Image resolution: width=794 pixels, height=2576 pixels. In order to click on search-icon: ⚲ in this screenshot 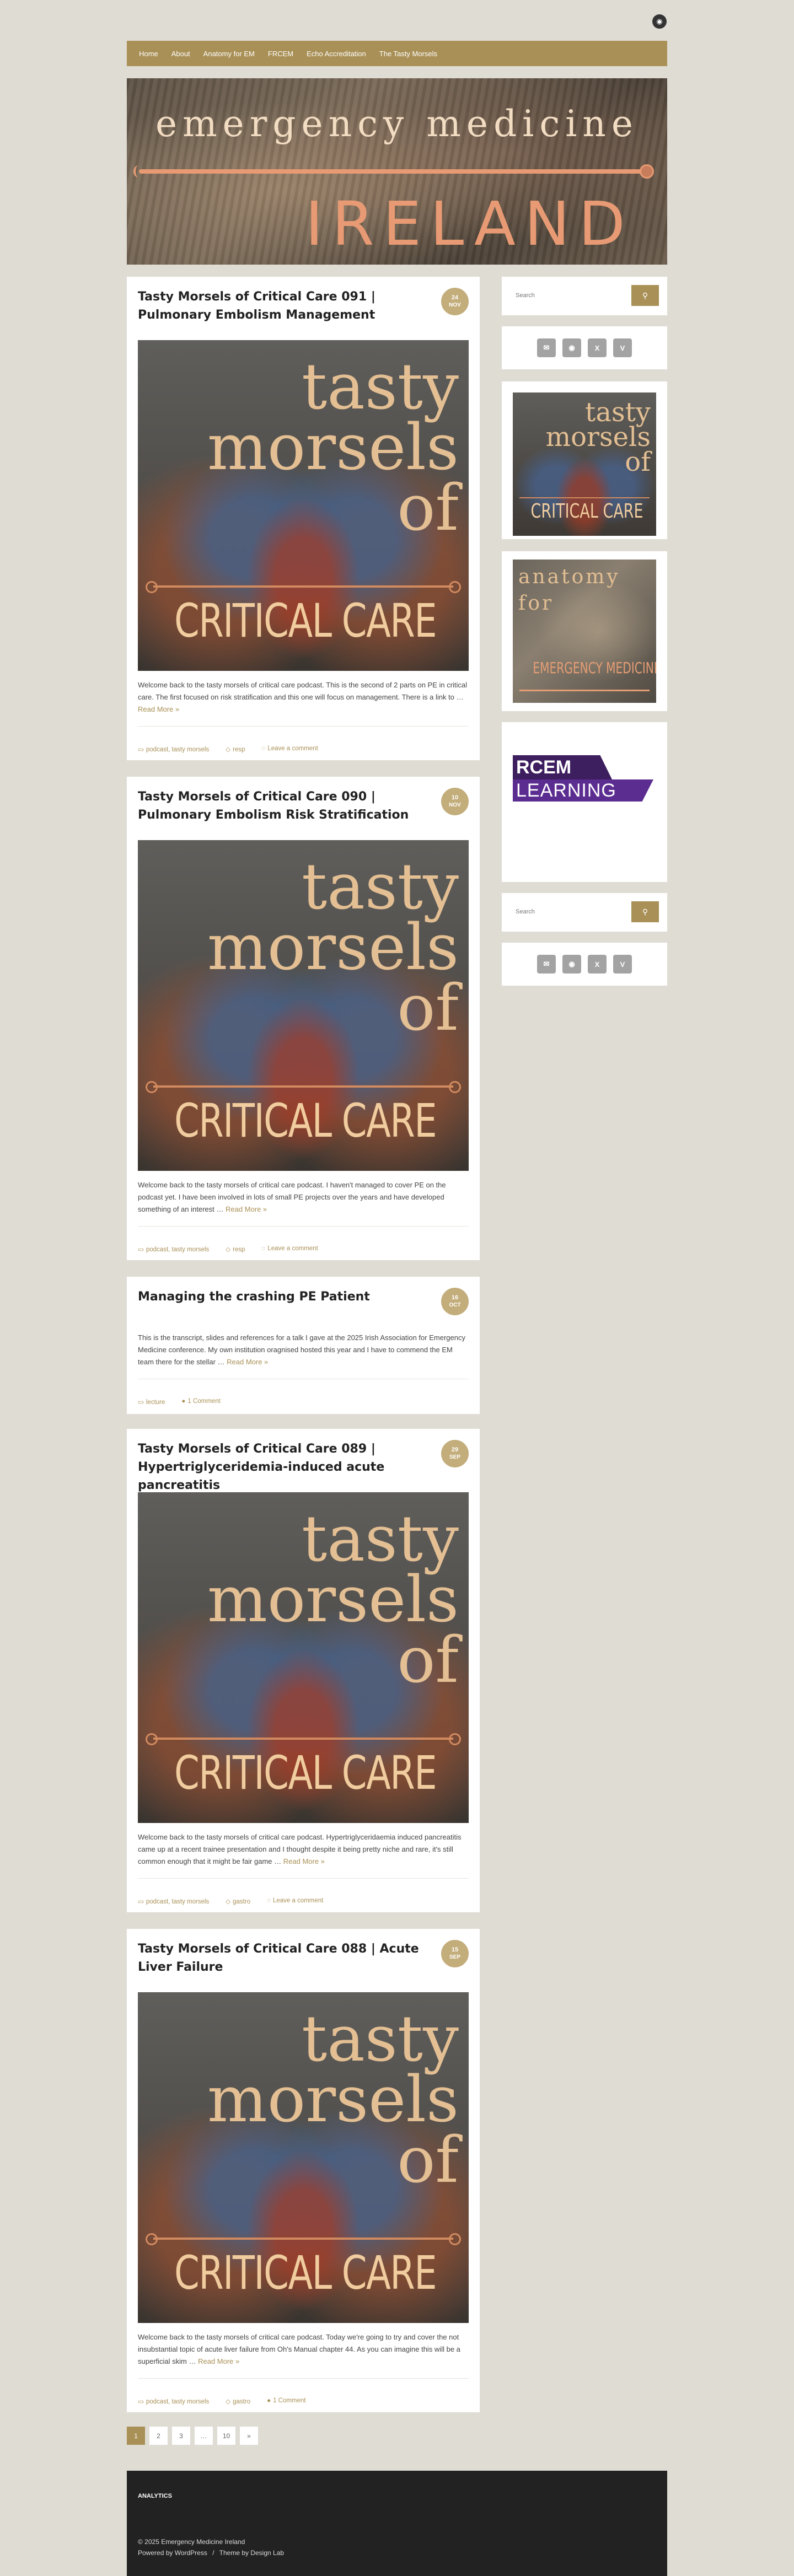, I will do `click(645, 295)`.